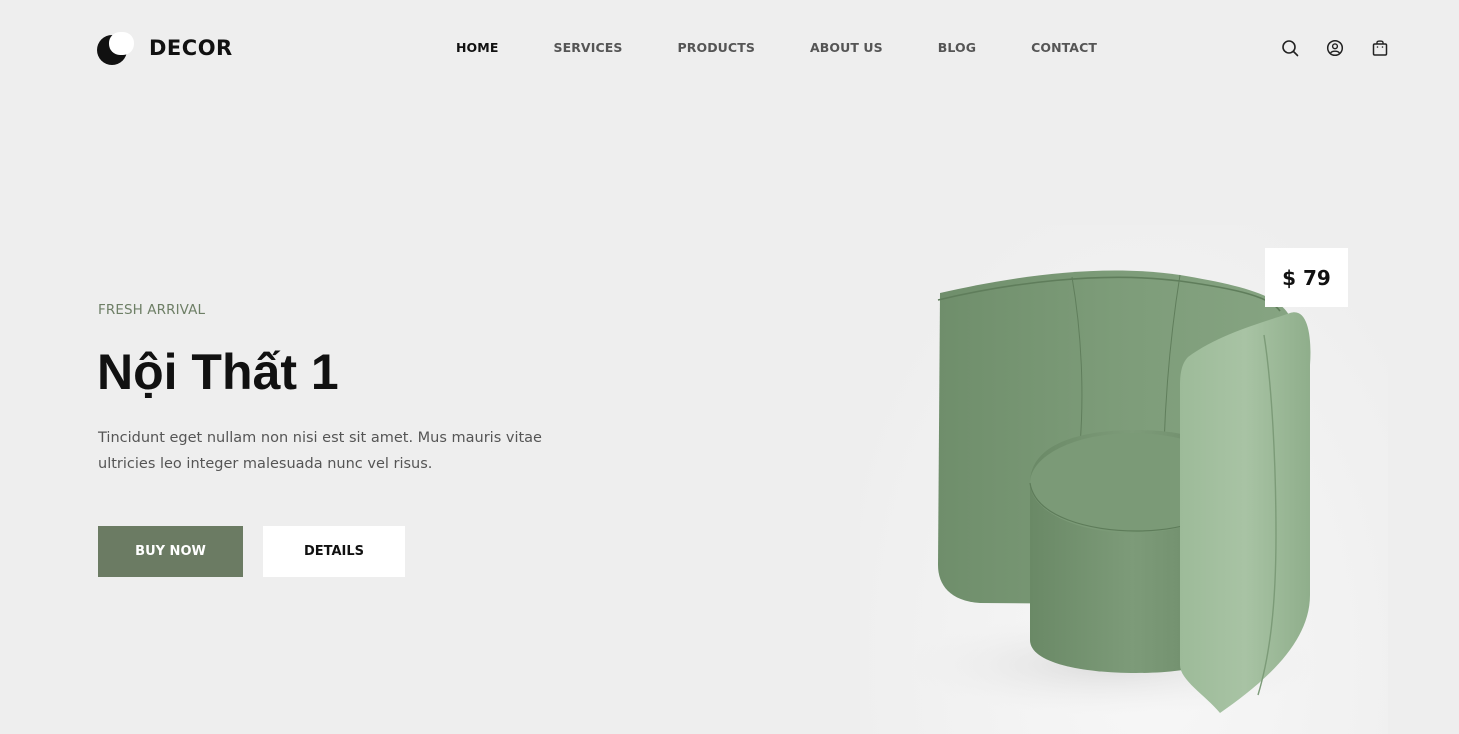  I want to click on buy-now-button: BUY NOW, so click(170, 551).